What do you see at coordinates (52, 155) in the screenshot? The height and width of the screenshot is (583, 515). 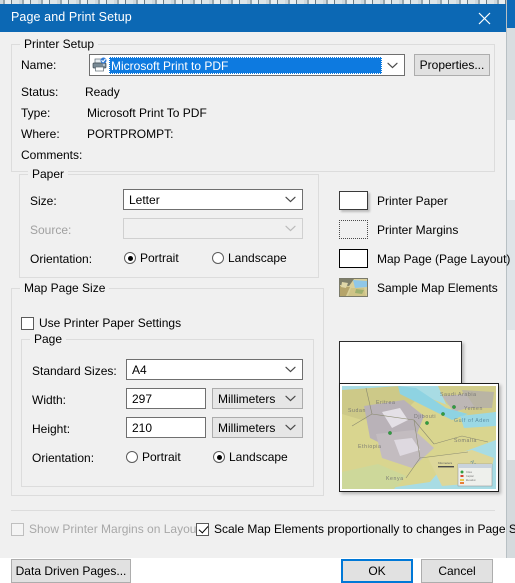 I see `printer-comments-label: Comments:` at bounding box center [52, 155].